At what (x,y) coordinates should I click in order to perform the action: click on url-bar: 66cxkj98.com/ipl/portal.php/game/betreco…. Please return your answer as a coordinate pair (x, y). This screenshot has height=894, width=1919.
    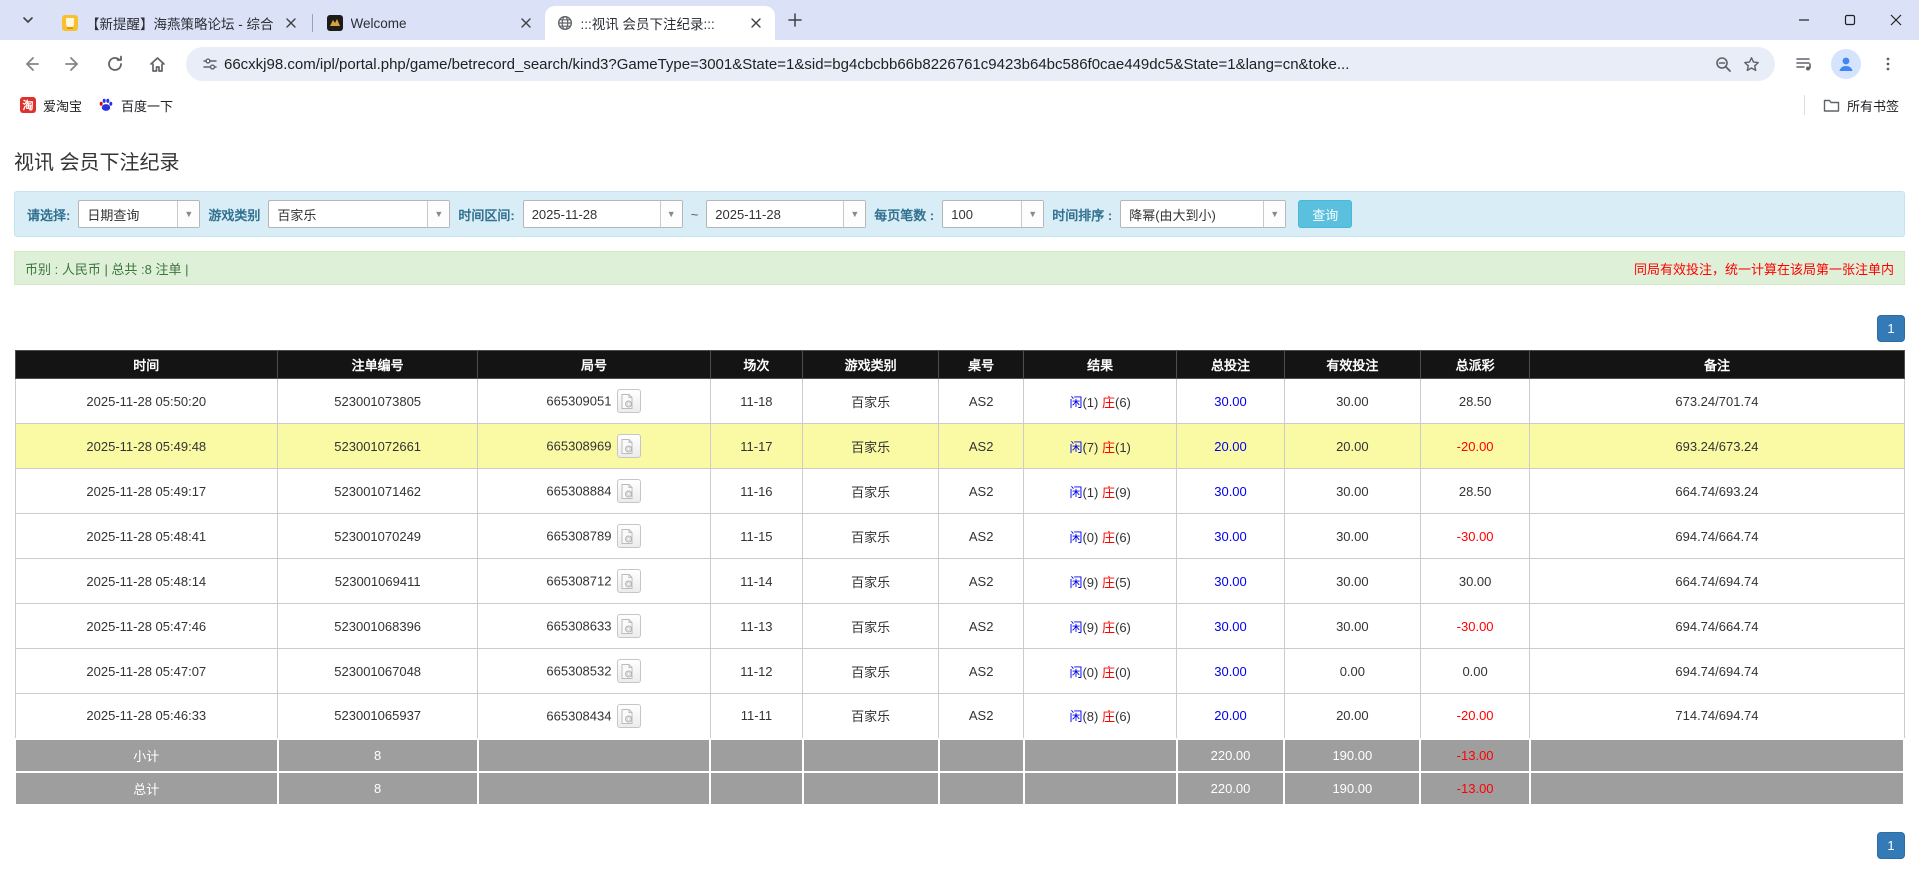
    Looking at the image, I should click on (980, 64).